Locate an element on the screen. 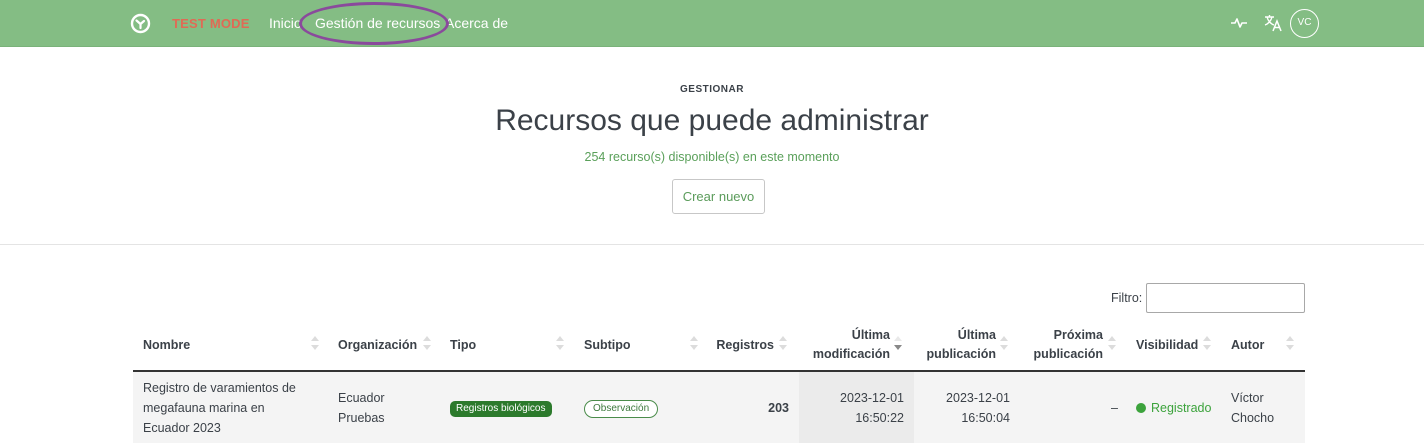 The height and width of the screenshot is (443, 1424). cell-text: Víctor is located at coordinates (1247, 398).